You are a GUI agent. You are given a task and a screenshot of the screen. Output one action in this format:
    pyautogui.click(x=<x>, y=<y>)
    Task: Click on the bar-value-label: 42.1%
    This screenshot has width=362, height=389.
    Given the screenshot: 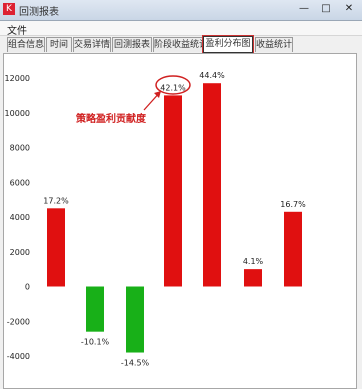 What is the action you would take?
    pyautogui.click(x=173, y=87)
    